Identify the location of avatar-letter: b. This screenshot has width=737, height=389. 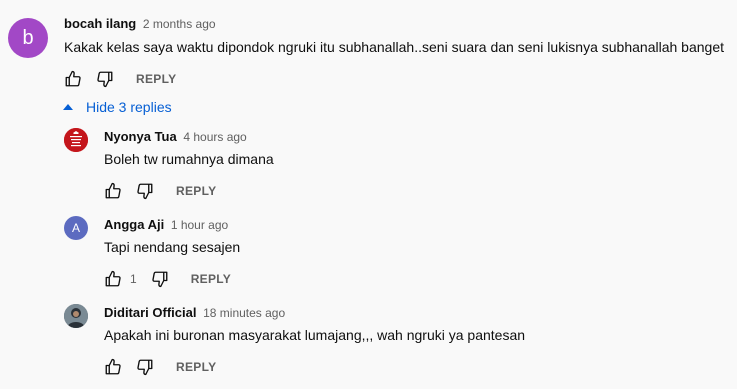
(28, 37).